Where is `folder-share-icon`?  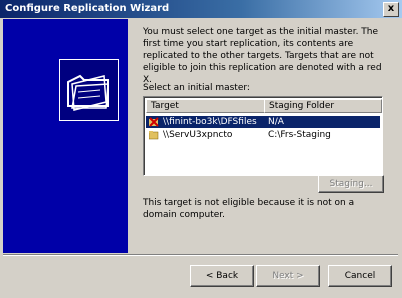
folder-share-icon is located at coordinates (153, 135).